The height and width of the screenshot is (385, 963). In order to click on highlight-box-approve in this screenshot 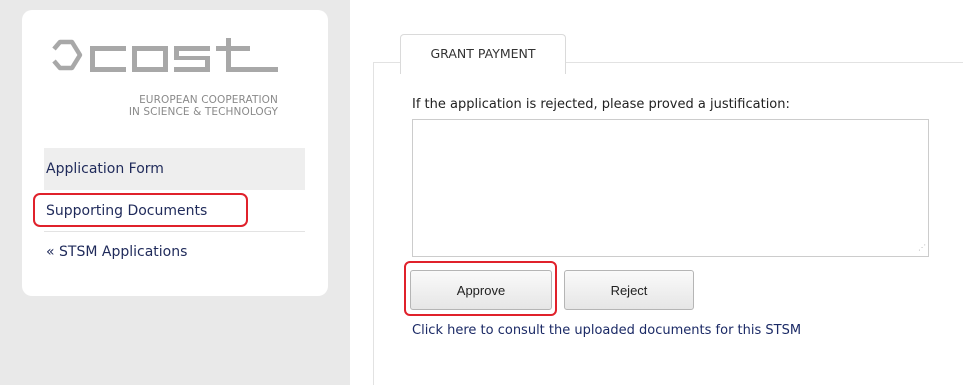, I will do `click(480, 288)`.